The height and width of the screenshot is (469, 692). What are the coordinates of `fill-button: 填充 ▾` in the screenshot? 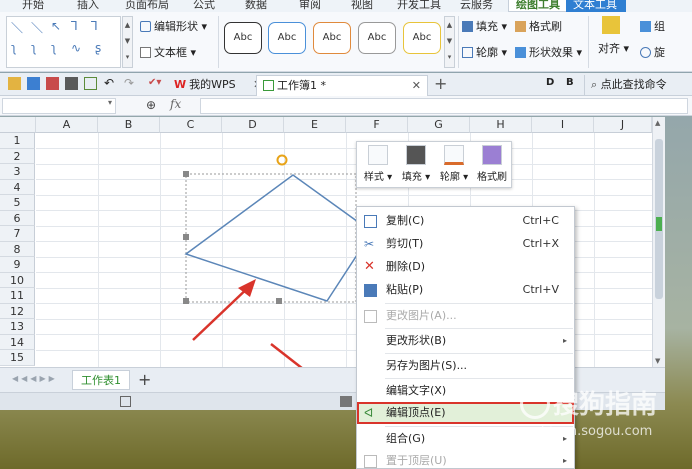 It's located at (416, 164).